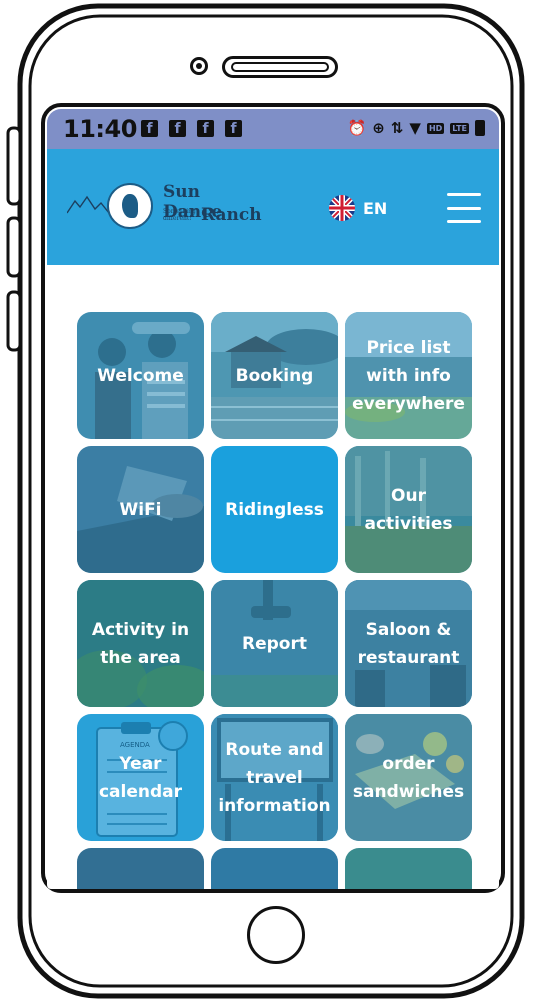 The height and width of the screenshot is (1003, 538). I want to click on rooster-icon, so click(130, 206).